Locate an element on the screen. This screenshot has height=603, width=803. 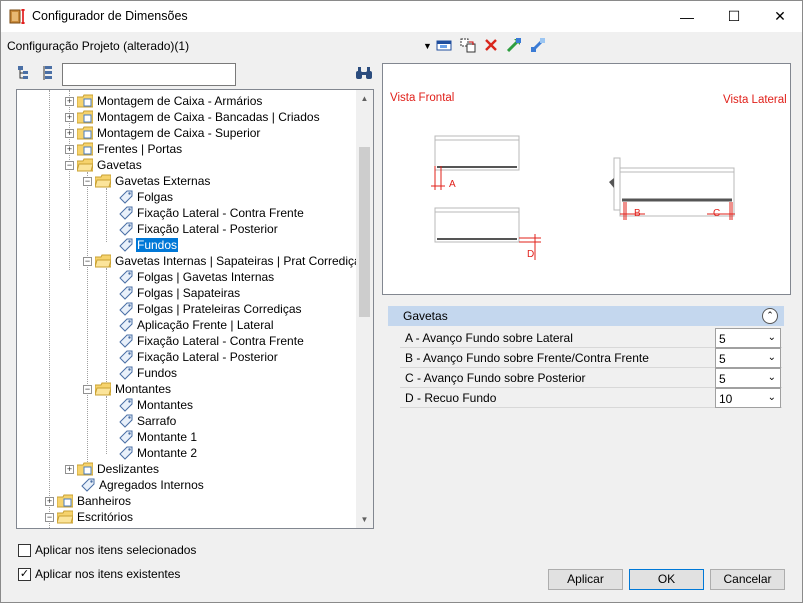
dim-label-a: A is located at coordinates (452, 184).